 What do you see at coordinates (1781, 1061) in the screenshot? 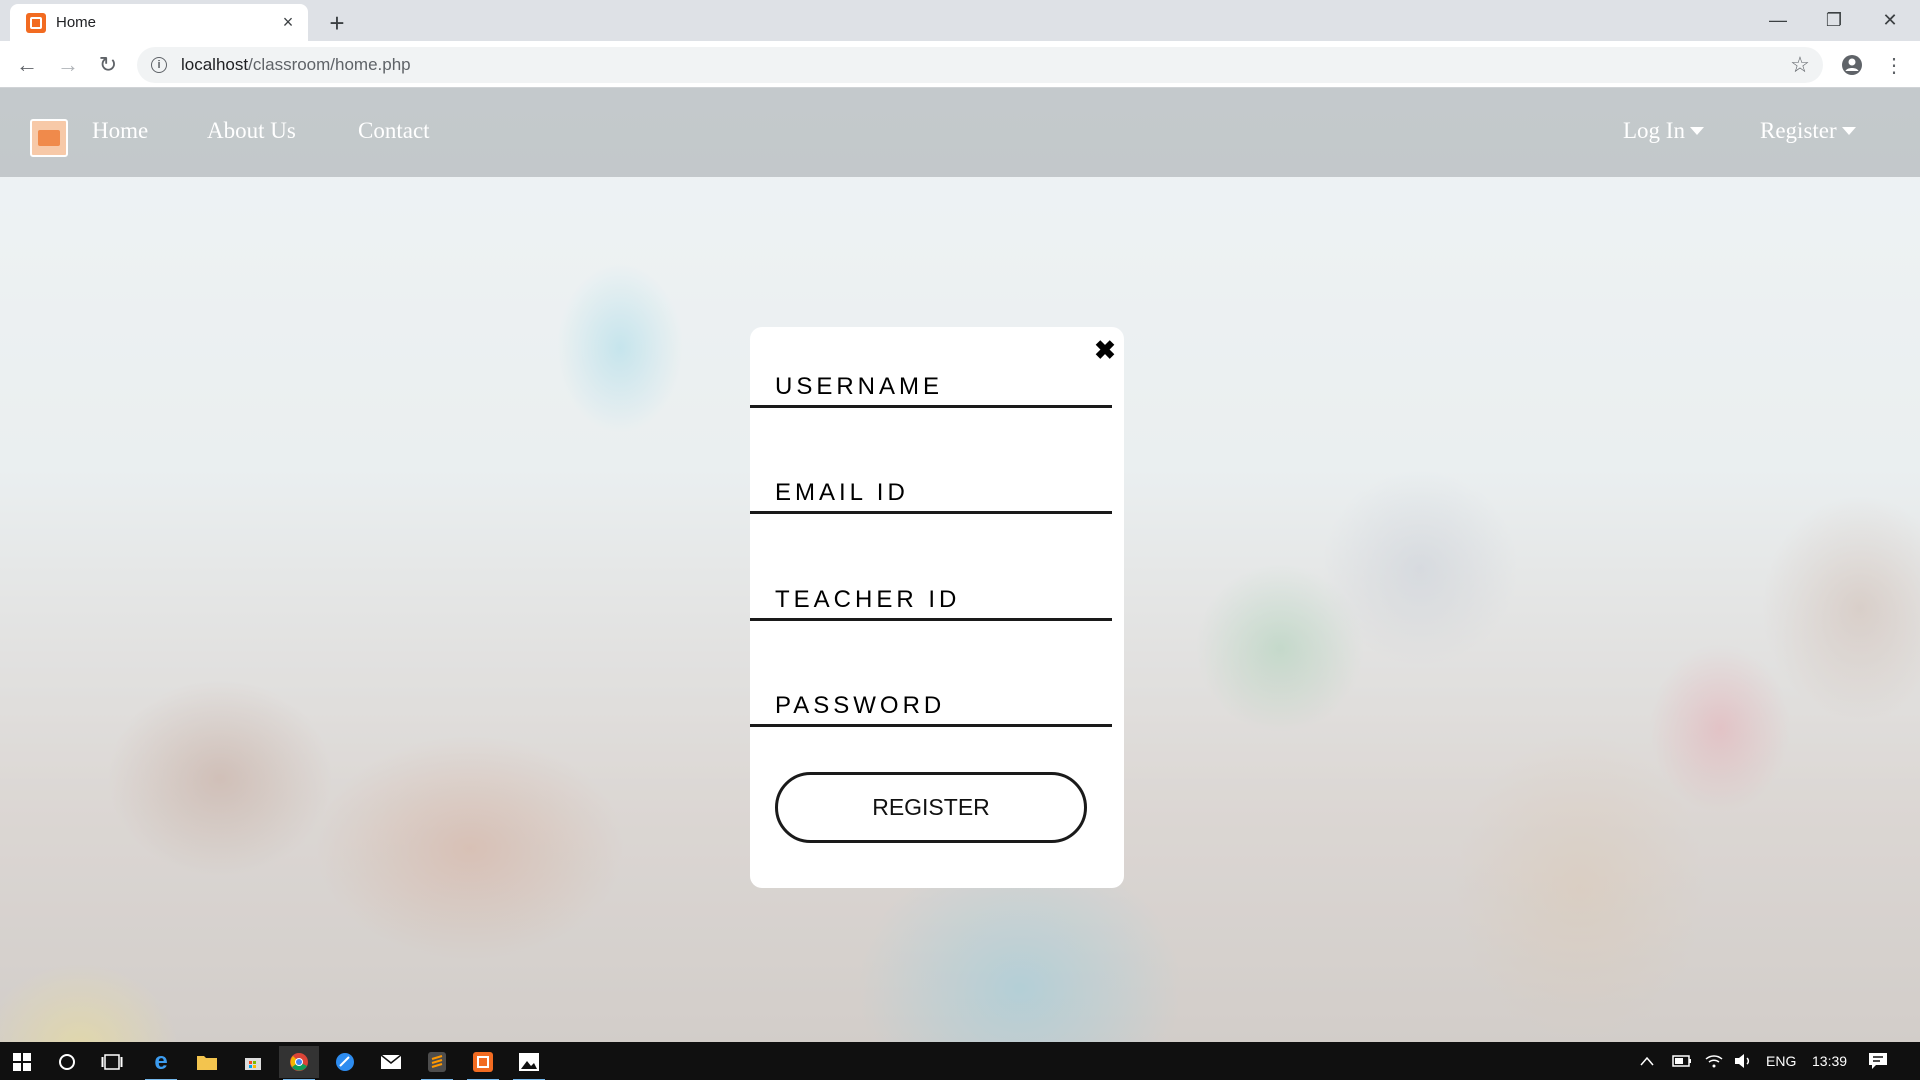
I see `language-indicator: ENG` at bounding box center [1781, 1061].